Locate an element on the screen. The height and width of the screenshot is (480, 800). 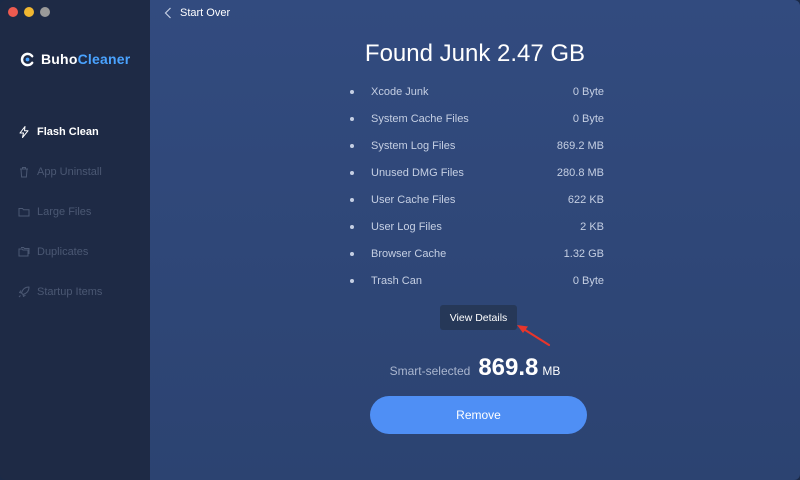
window-controls is located at coordinates (29, 12).